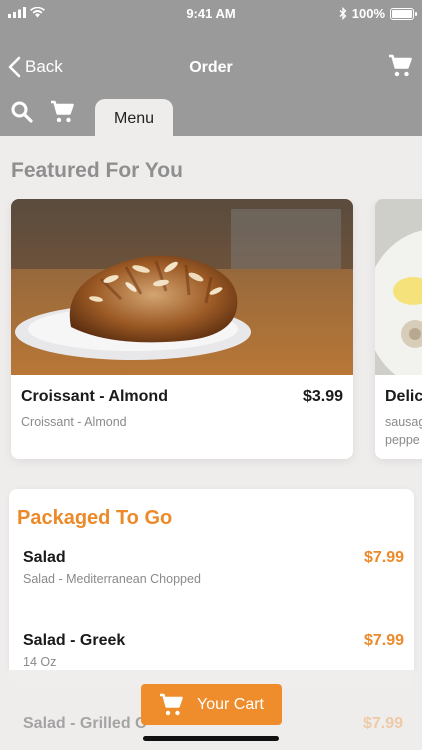  Describe the element at coordinates (403, 13) in the screenshot. I see `battery-icon` at that location.